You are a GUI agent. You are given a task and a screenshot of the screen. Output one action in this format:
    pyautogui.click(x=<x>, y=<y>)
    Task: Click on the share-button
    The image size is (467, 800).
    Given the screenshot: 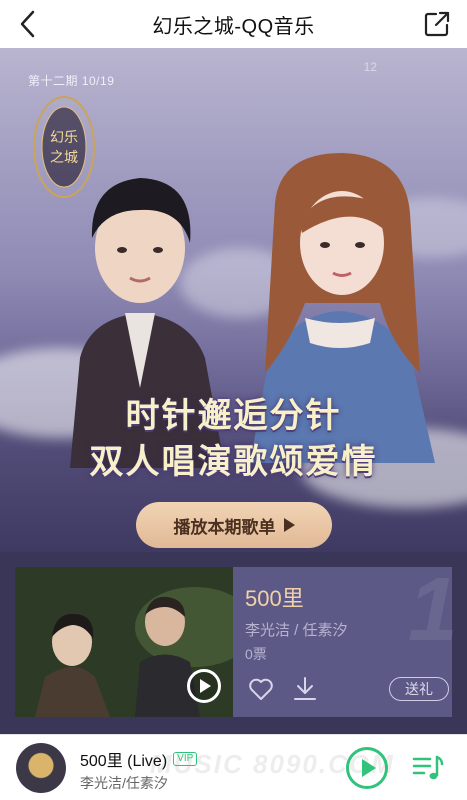 What is the action you would take?
    pyautogui.click(x=437, y=24)
    